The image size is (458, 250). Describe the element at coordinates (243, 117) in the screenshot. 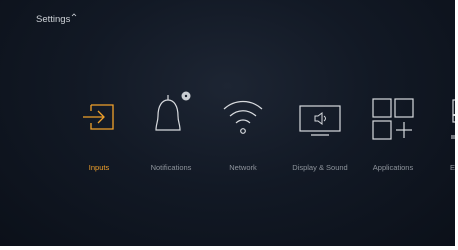

I see `wifi-icon` at that location.